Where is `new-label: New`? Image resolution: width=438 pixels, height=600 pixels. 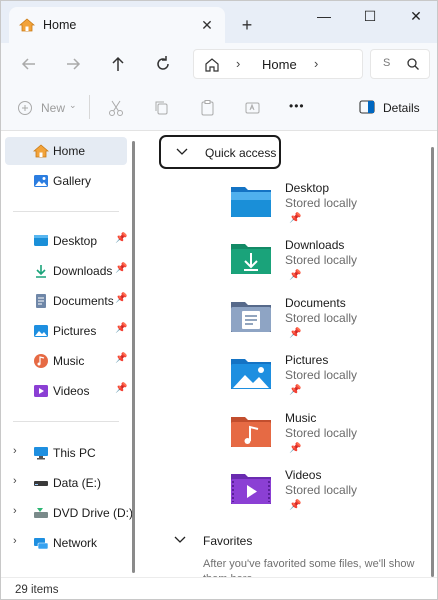 new-label: New is located at coordinates (53, 108).